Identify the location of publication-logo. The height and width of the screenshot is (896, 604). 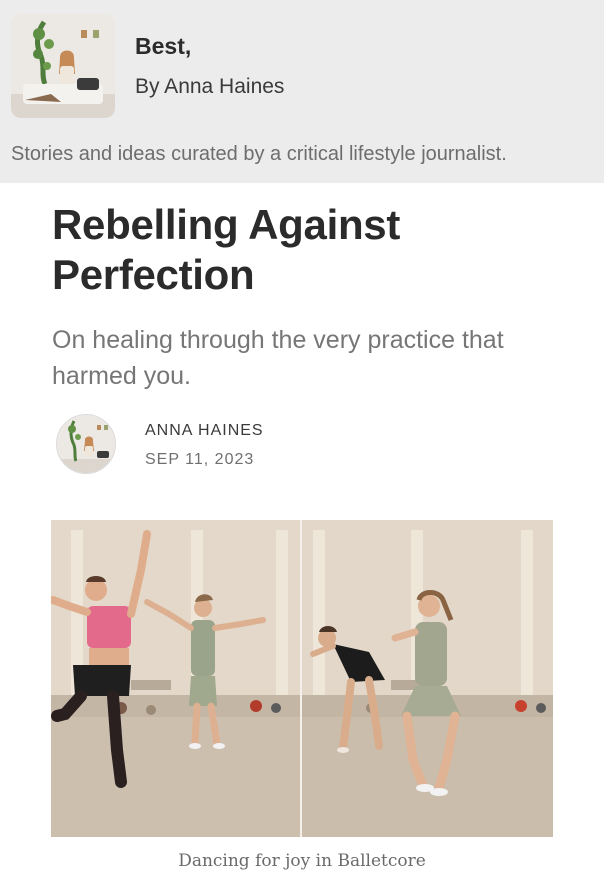
(63, 66).